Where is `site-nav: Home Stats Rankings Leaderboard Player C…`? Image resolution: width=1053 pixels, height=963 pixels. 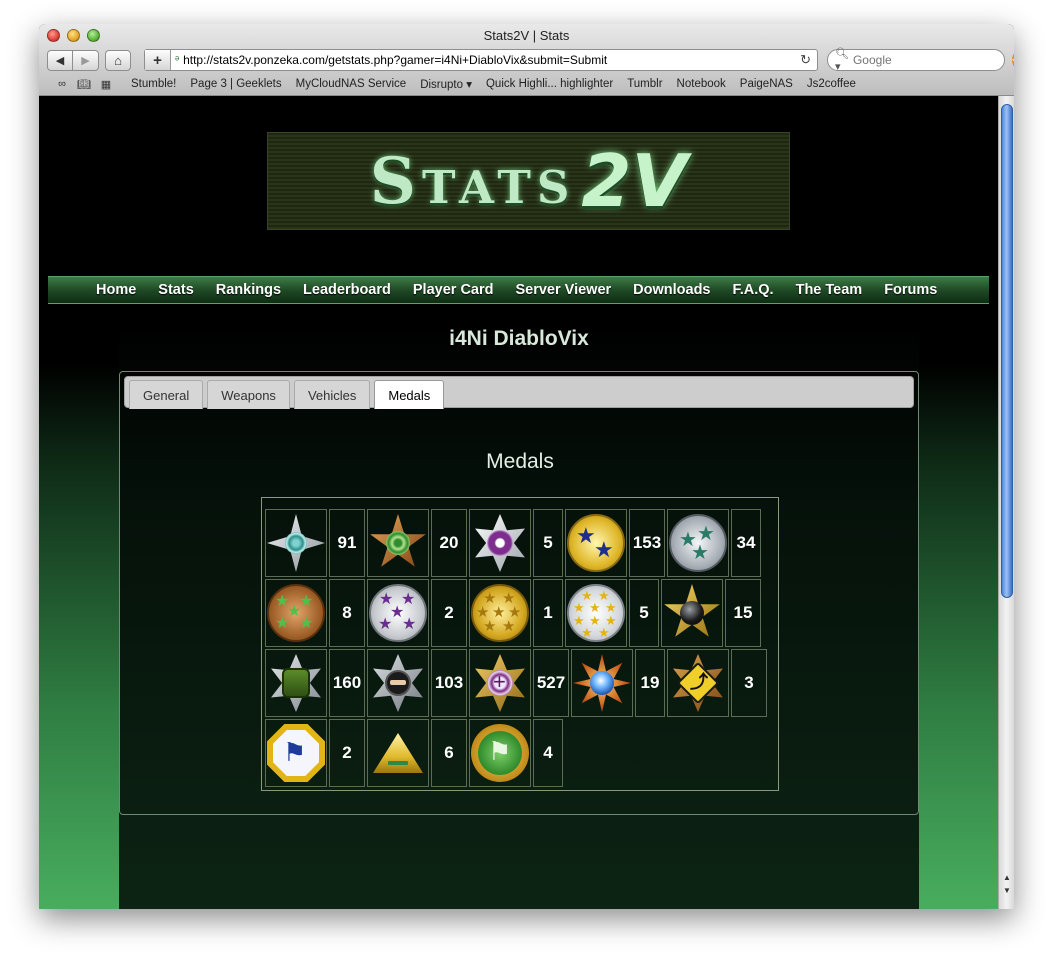
site-nav: Home Stats Rankings Leaderboard Player C… is located at coordinates (518, 290).